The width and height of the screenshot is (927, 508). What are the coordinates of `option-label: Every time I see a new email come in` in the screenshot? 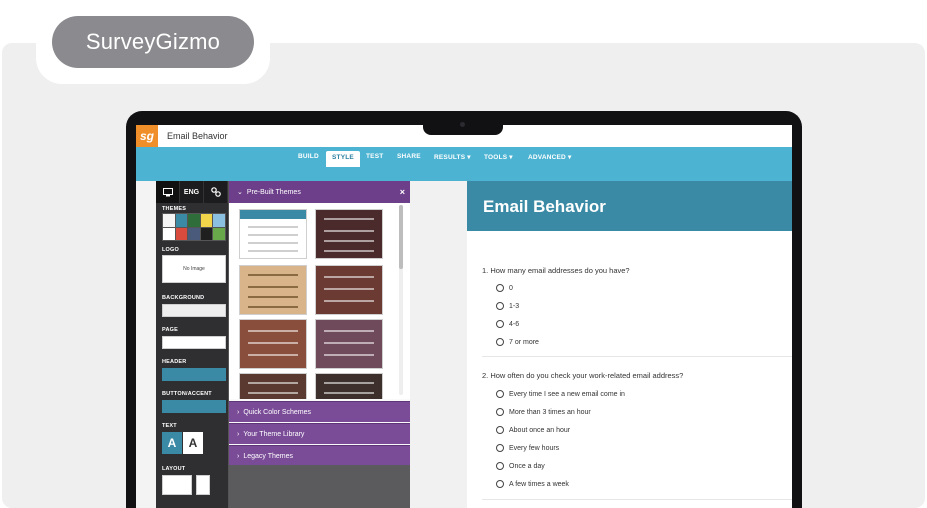 It's located at (567, 394).